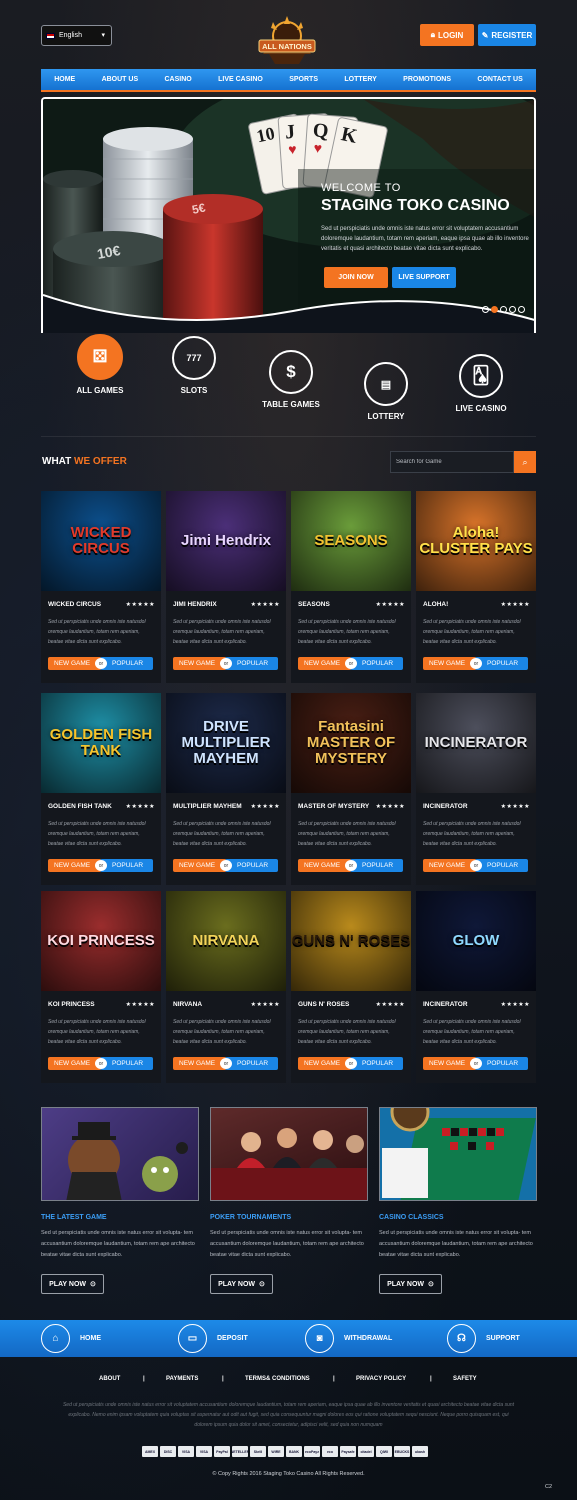  Describe the element at coordinates (287, 41) in the screenshot. I see `site-logo: ALL NATIONS` at that location.